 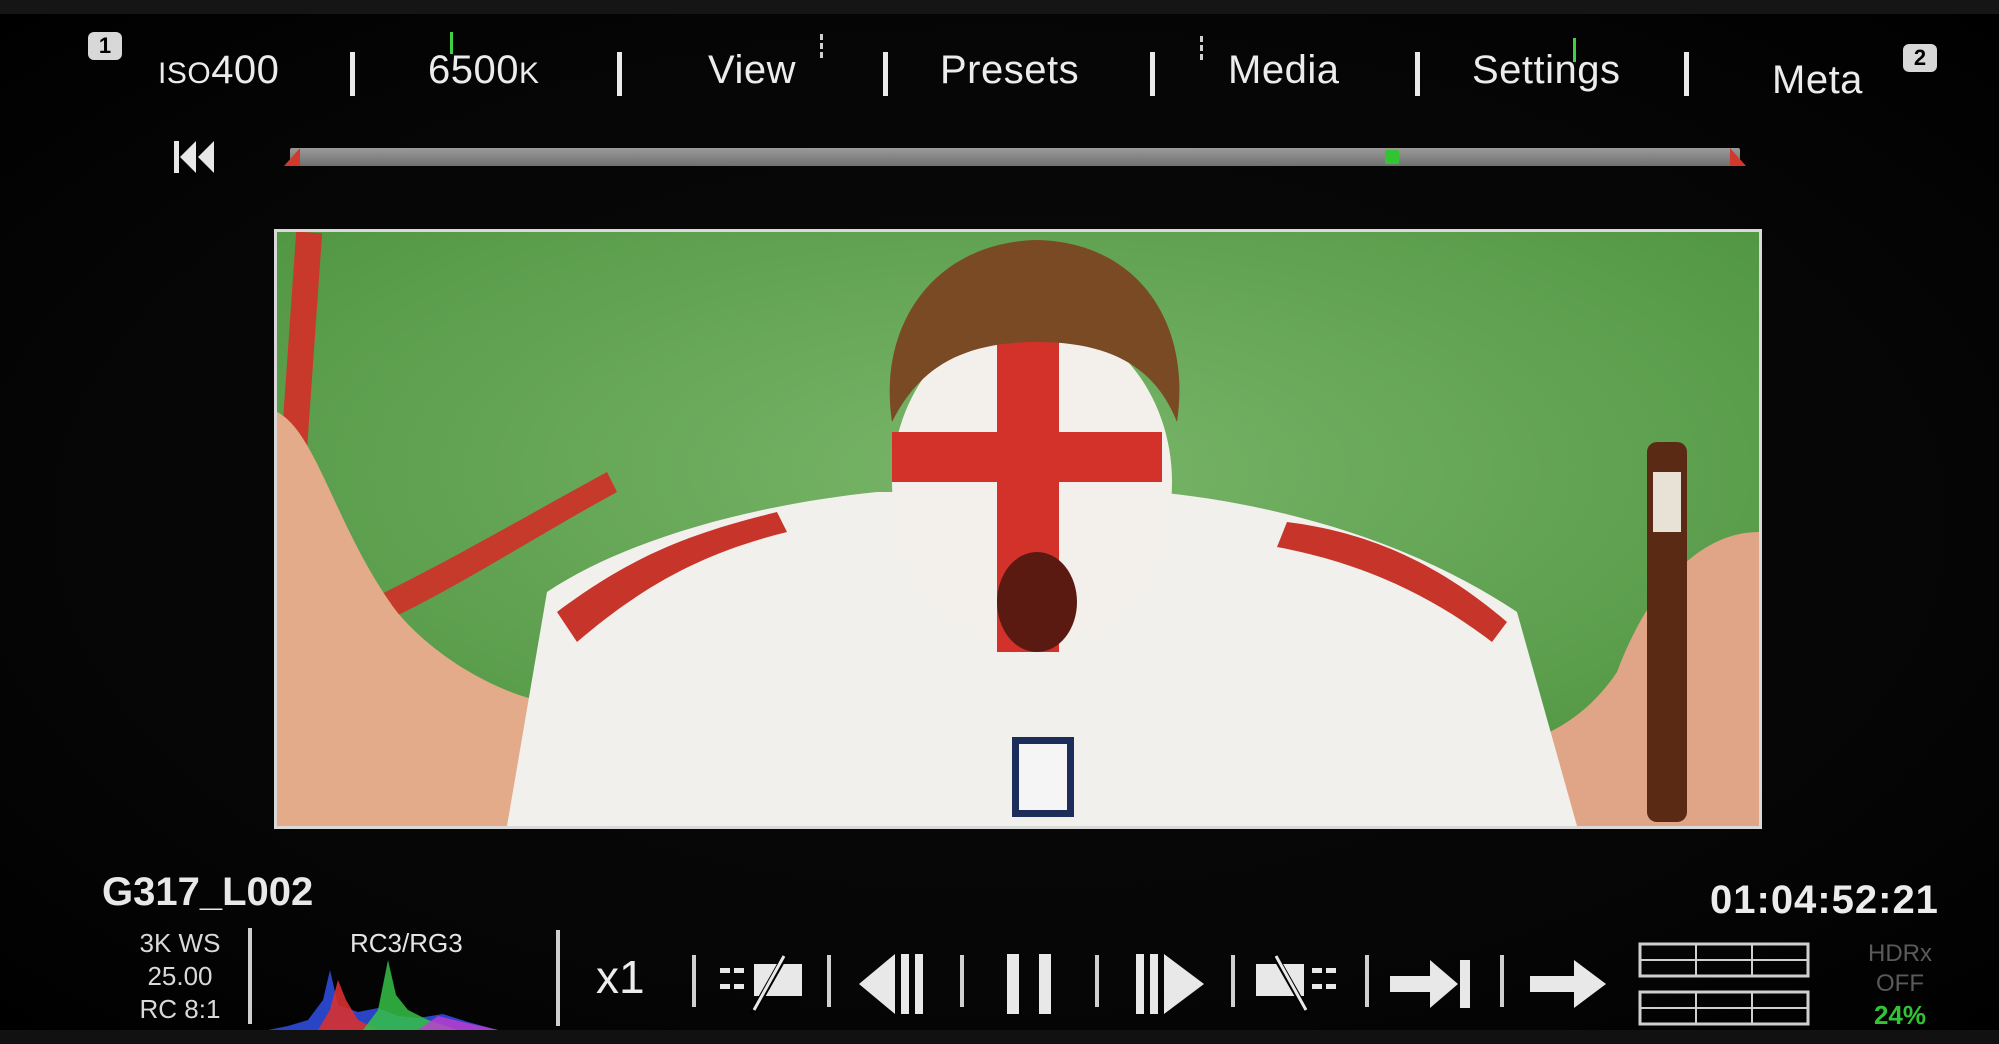 I want to click on skip-to-start-button, so click(x=195, y=157).